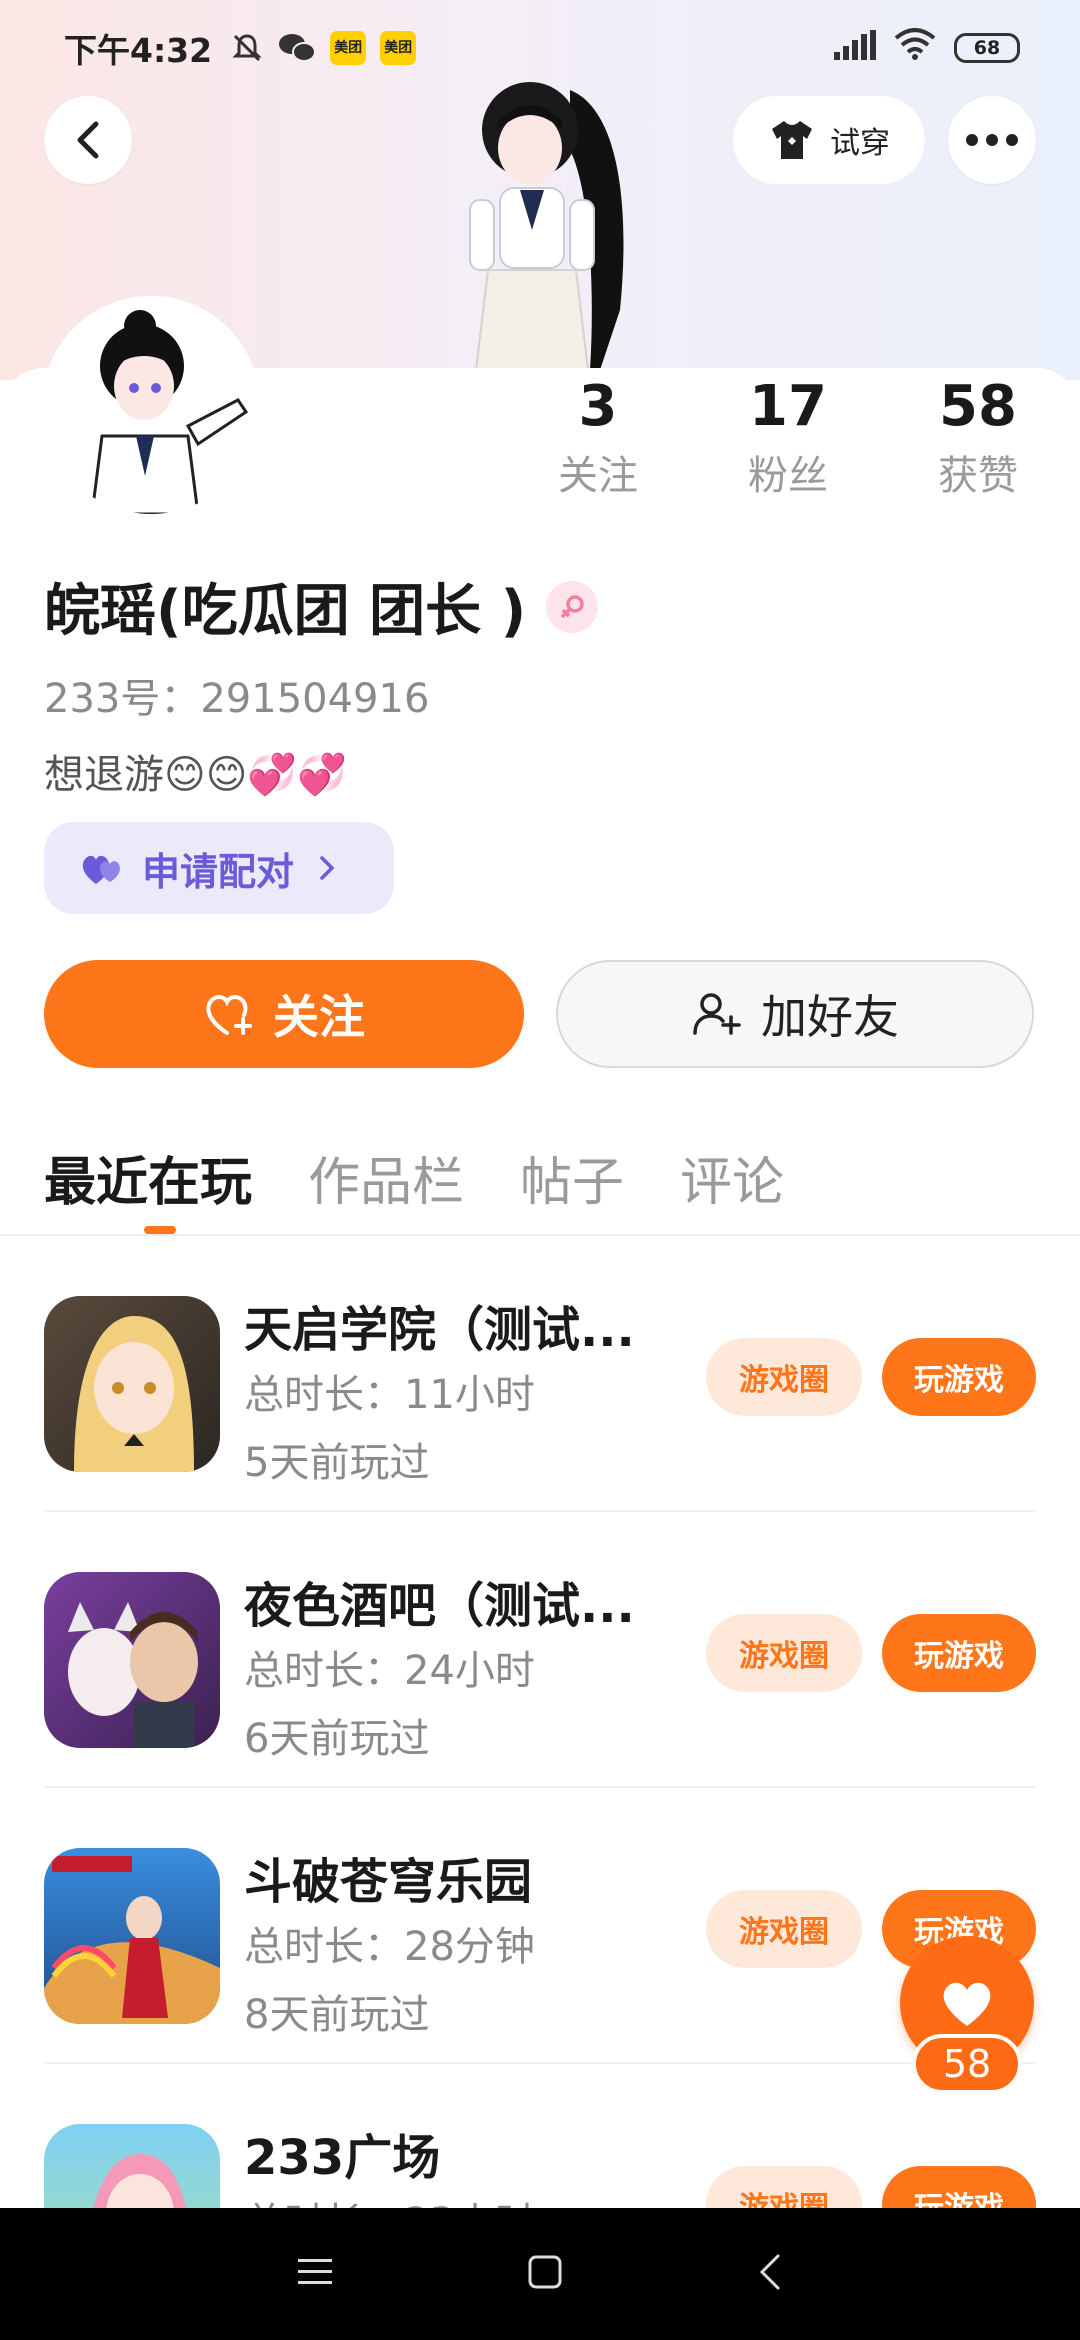 This screenshot has height=2340, width=1080. I want to click on back-button, so click(88, 140).